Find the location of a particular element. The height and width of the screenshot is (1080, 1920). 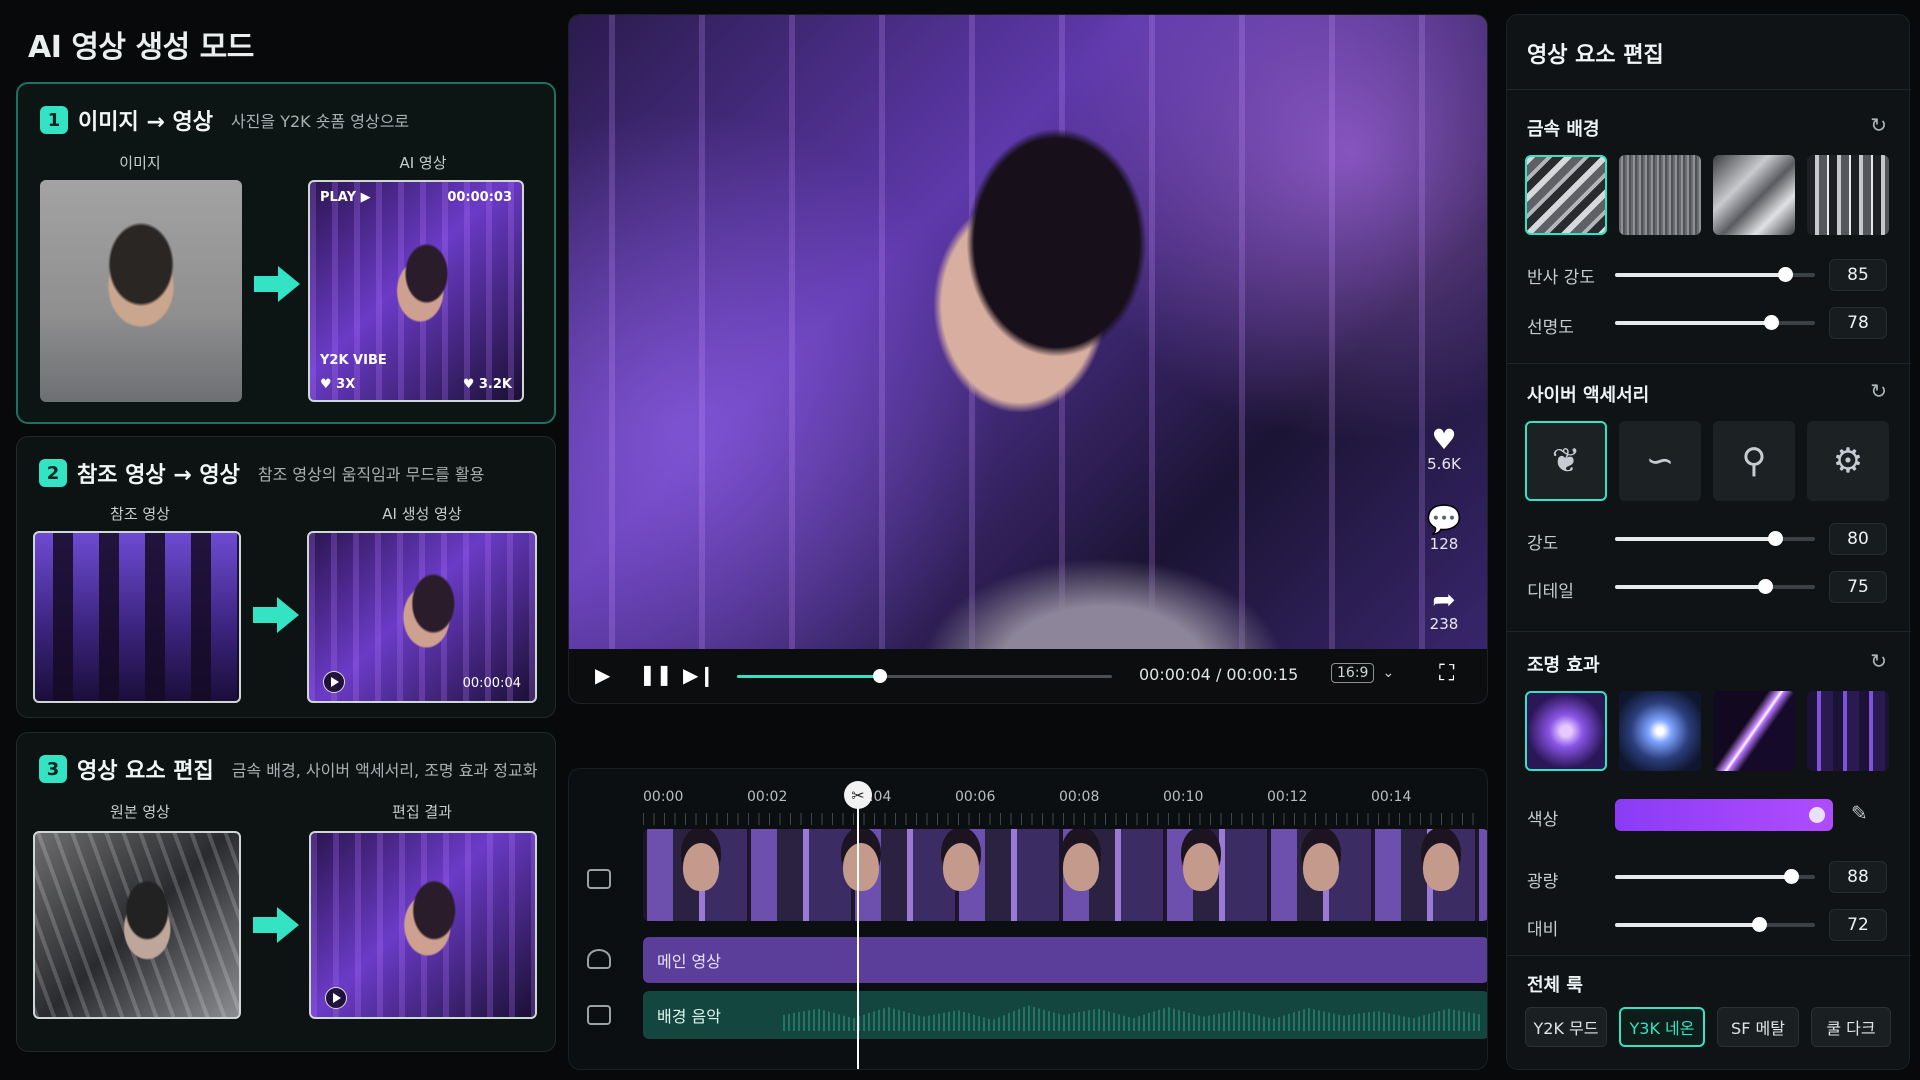

heart-icon: ♥ is located at coordinates (1444, 440).